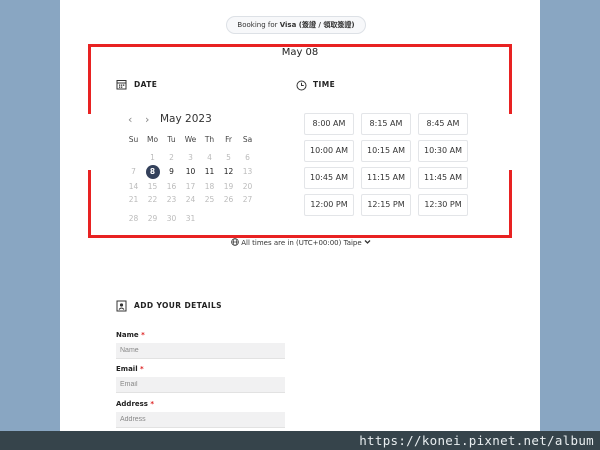 The image size is (600, 450). I want to click on calendar-day: 26, so click(228, 199).